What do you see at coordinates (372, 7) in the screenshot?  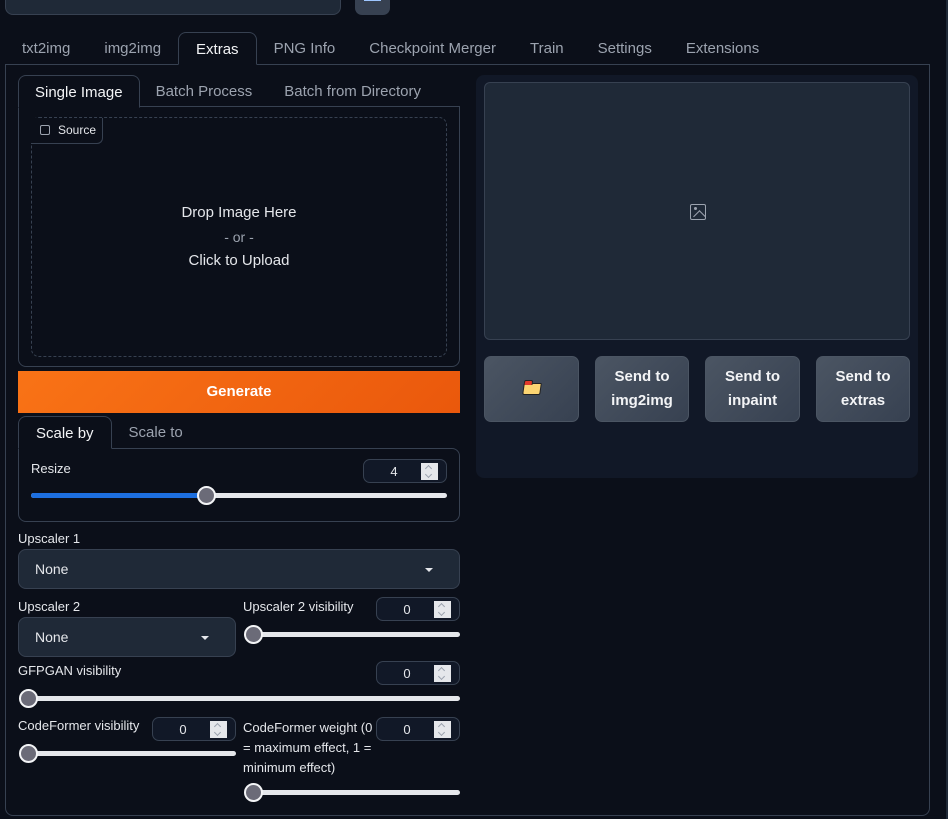 I see `top-icon-button` at bounding box center [372, 7].